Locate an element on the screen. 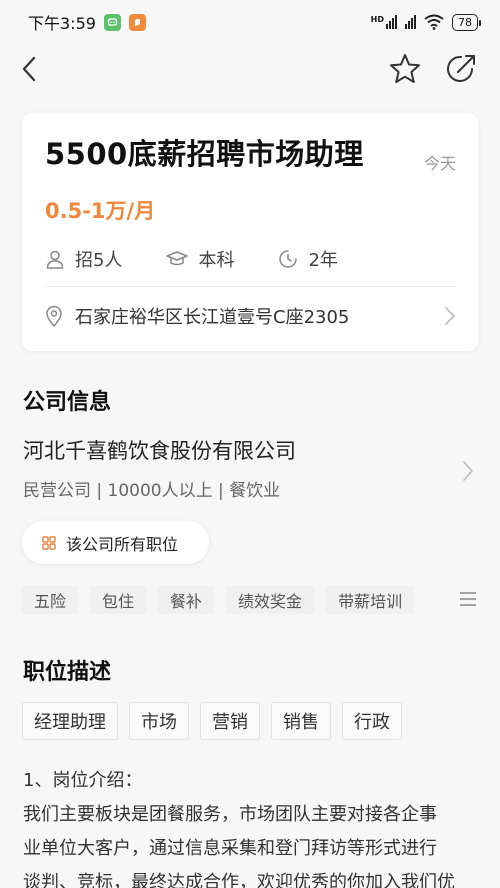 This screenshot has height=888, width=500. benefit-tags: 五险 包住 餐补 绩效奖金 带薪培训 is located at coordinates (218, 600).